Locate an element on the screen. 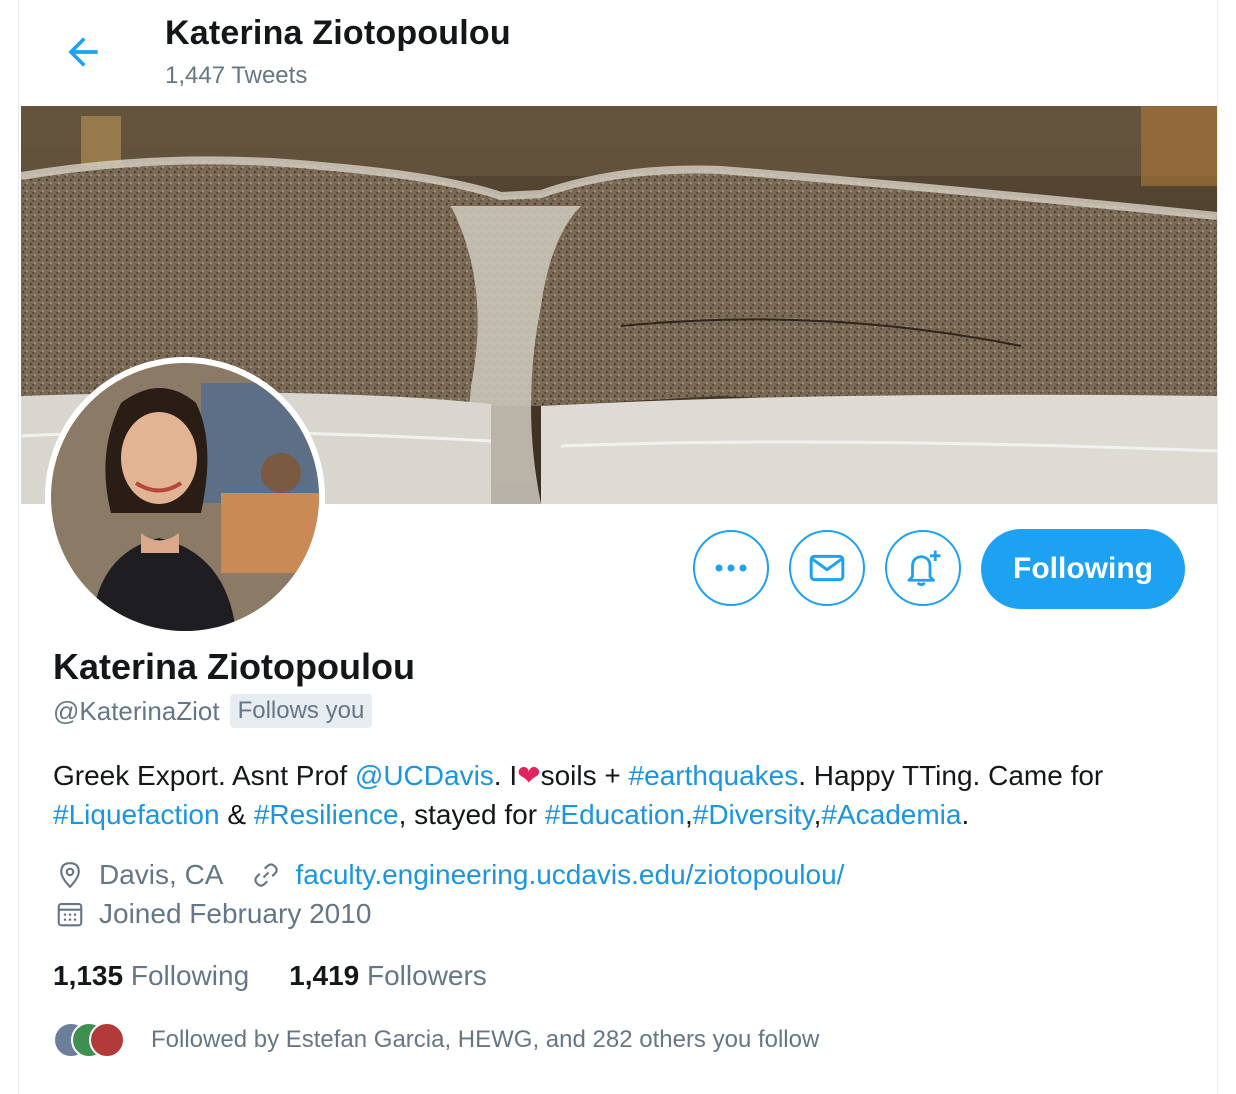 The width and height of the screenshot is (1236, 1094). profile-location: Davis, CA is located at coordinates (161, 874).